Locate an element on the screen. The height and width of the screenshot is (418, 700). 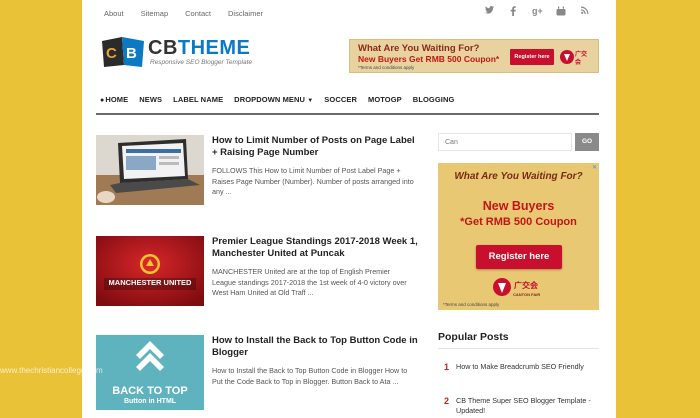
post-thumbnail: BACK TO TOP Button in HTML is located at coordinates (150, 372).